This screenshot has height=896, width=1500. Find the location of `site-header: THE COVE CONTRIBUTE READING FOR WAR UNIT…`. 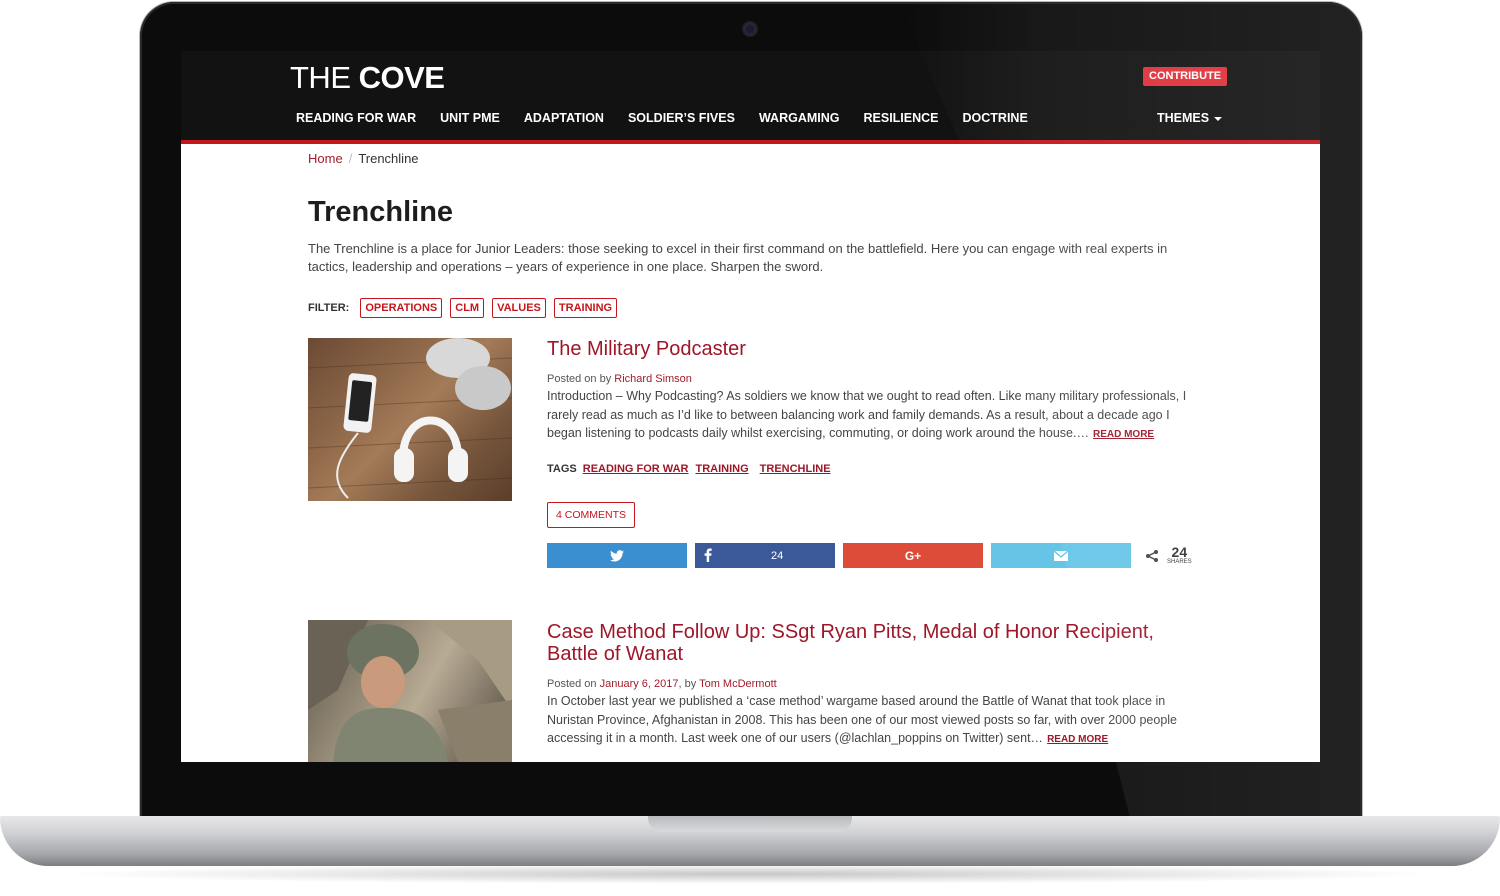

site-header: THE COVE CONTRIBUTE READING FOR WAR UNIT… is located at coordinates (750, 97).